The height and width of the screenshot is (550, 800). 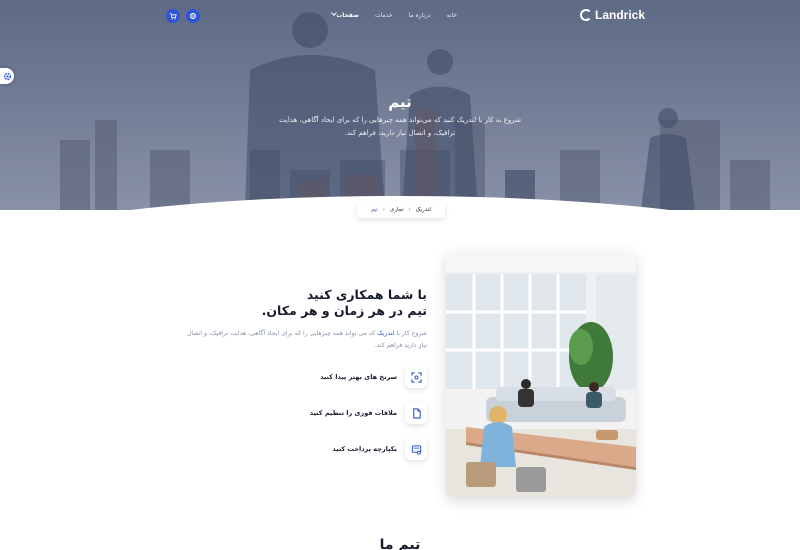 What do you see at coordinates (586, 15) in the screenshot?
I see `logo-icon` at bounding box center [586, 15].